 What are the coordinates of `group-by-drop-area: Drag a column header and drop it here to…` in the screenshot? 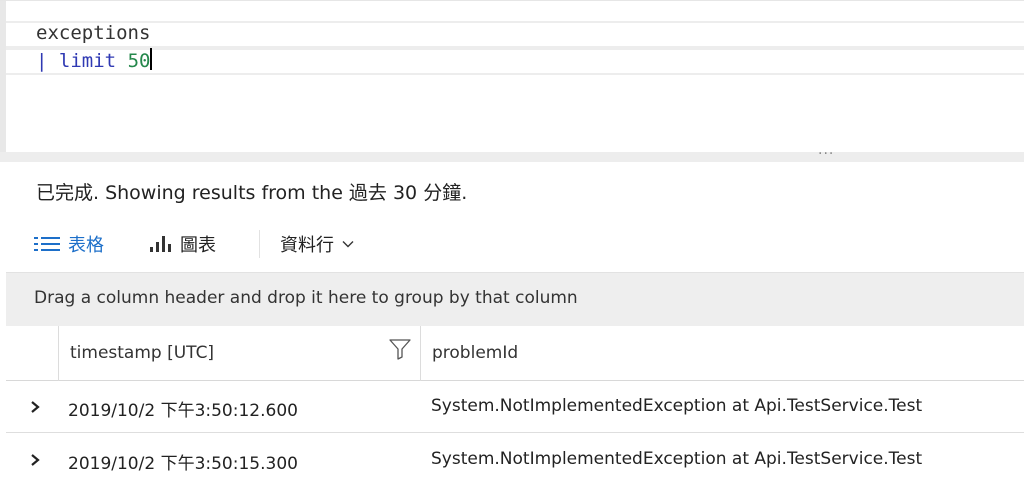 It's located at (515, 299).